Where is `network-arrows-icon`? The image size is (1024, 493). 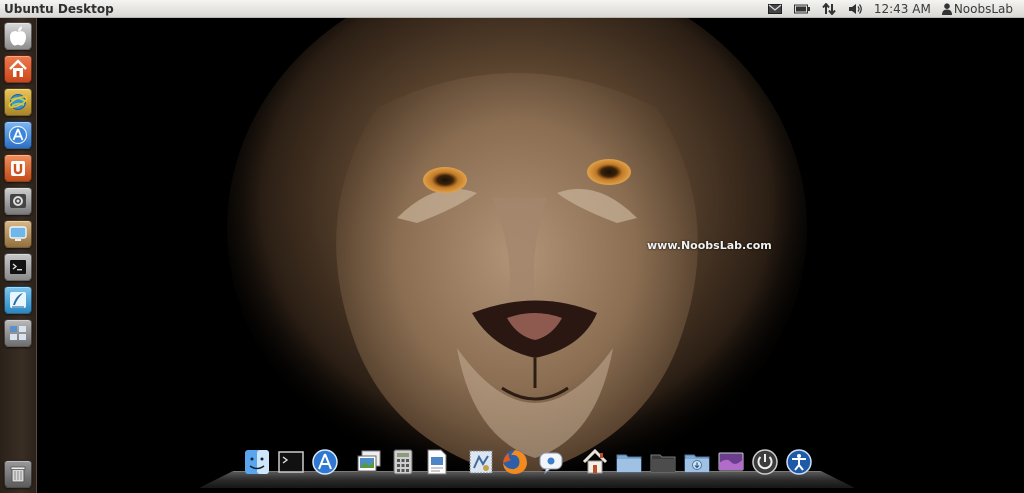
network-arrows-icon is located at coordinates (829, 9).